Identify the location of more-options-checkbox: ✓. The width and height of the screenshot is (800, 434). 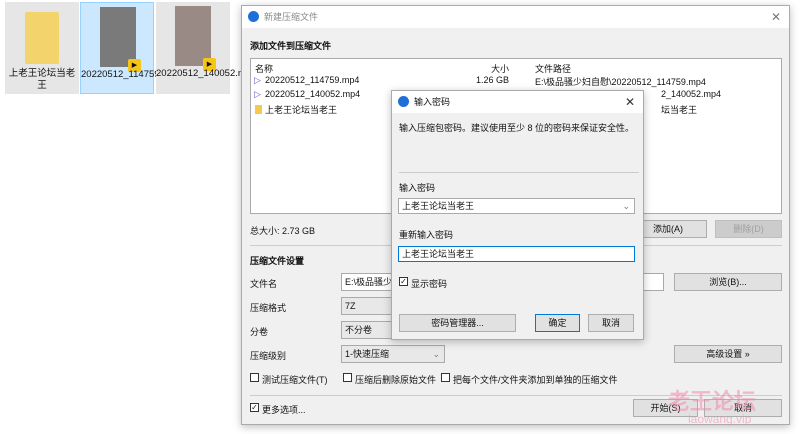
(254, 407).